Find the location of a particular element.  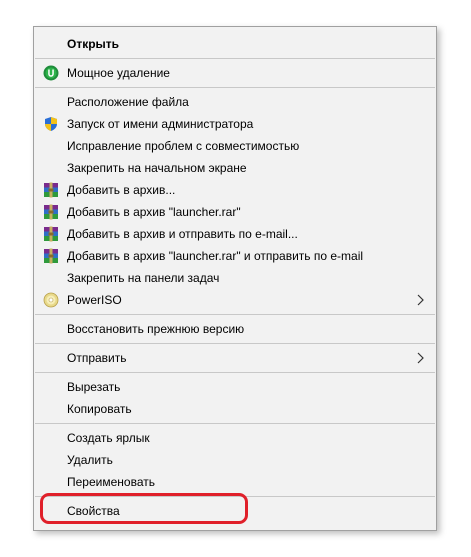

menu-item-pin-to-start: Закрепить на начальном экране is located at coordinates (235, 168).